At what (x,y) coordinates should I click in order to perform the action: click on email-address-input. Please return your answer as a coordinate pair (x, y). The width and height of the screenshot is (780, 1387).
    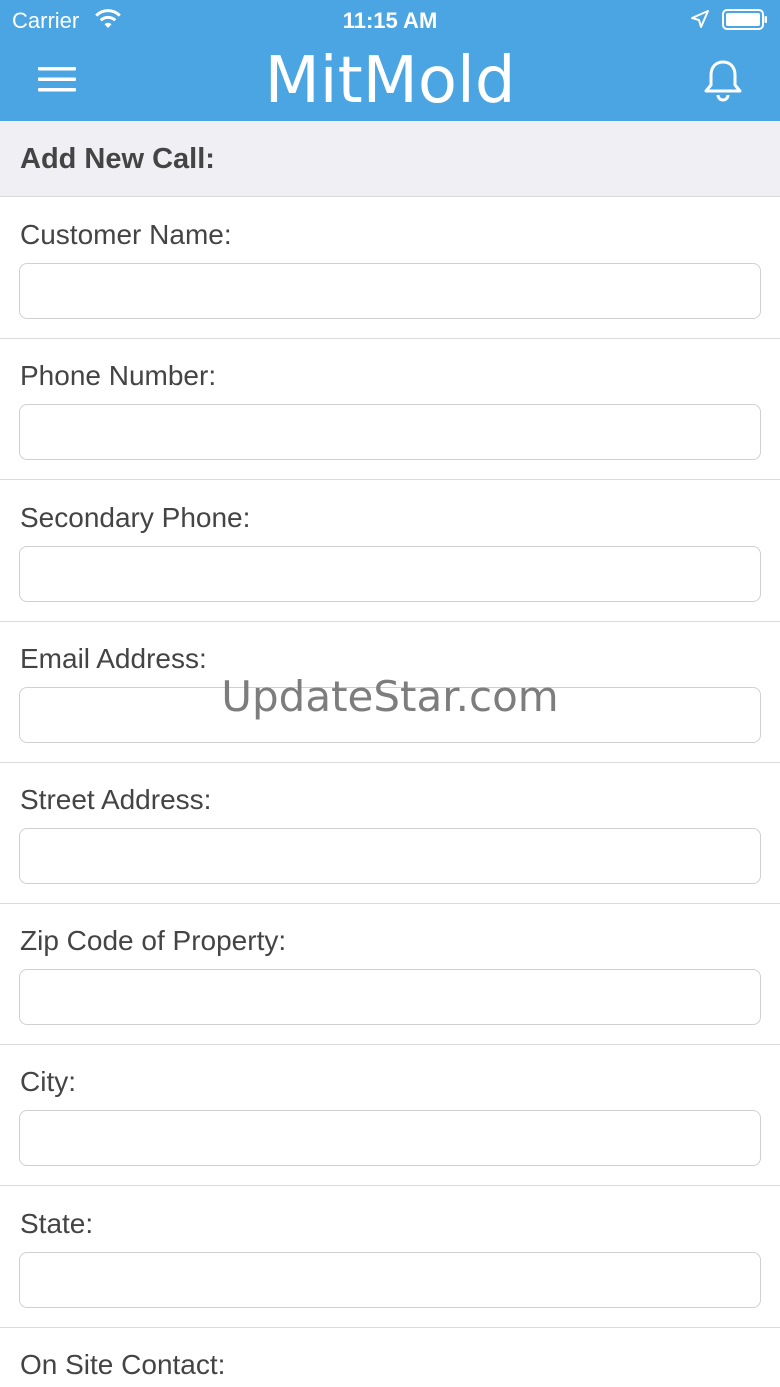
    Looking at the image, I should click on (390, 715).